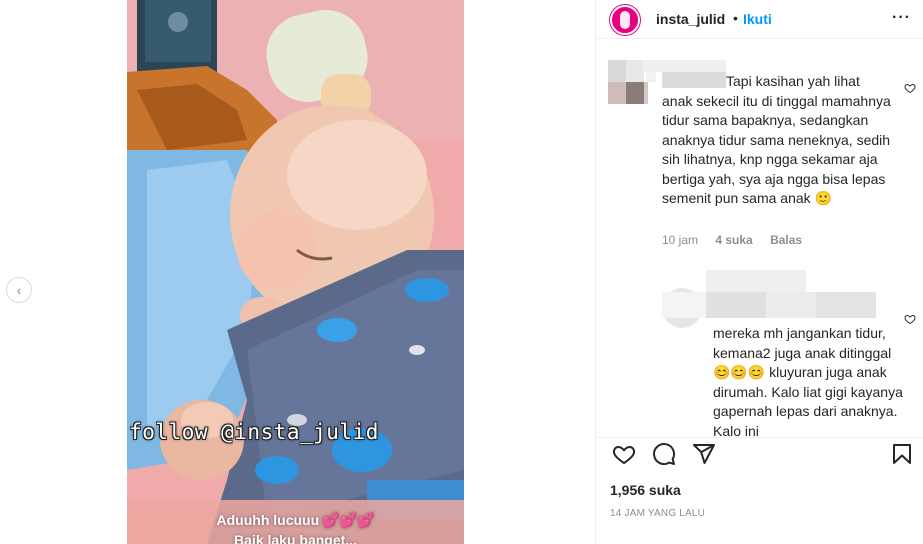 The image size is (923, 544). Describe the element at coordinates (901, 18) in the screenshot. I see `more-options-icon: ···` at that location.